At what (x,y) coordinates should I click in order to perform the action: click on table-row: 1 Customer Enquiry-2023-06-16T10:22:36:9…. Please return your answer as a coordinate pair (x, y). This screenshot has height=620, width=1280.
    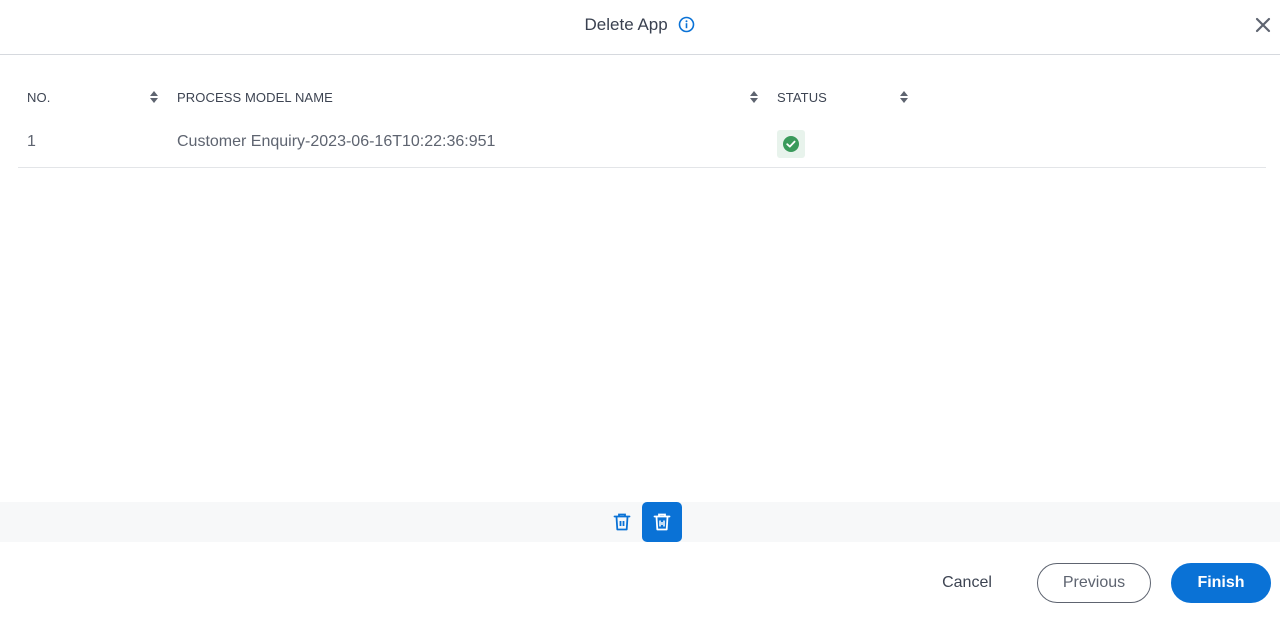
    Looking at the image, I should click on (642, 142).